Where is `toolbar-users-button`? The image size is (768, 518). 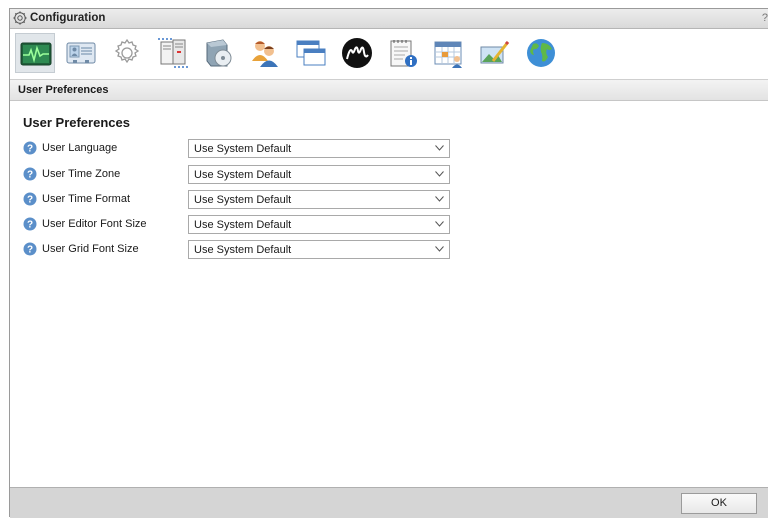 toolbar-users-button is located at coordinates (265, 53).